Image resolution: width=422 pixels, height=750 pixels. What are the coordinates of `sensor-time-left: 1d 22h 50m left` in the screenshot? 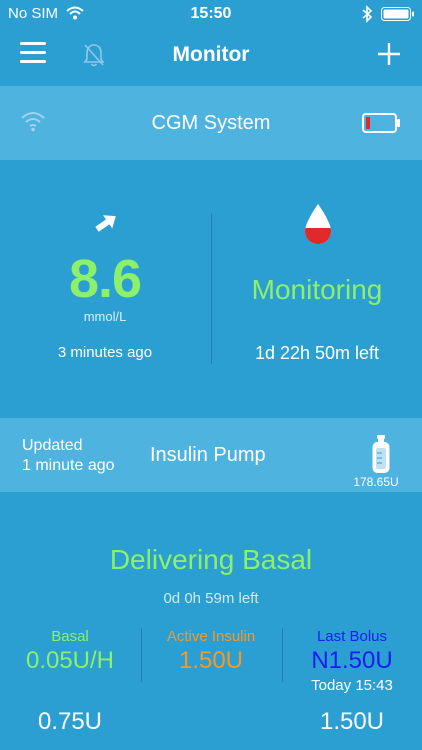 It's located at (317, 353).